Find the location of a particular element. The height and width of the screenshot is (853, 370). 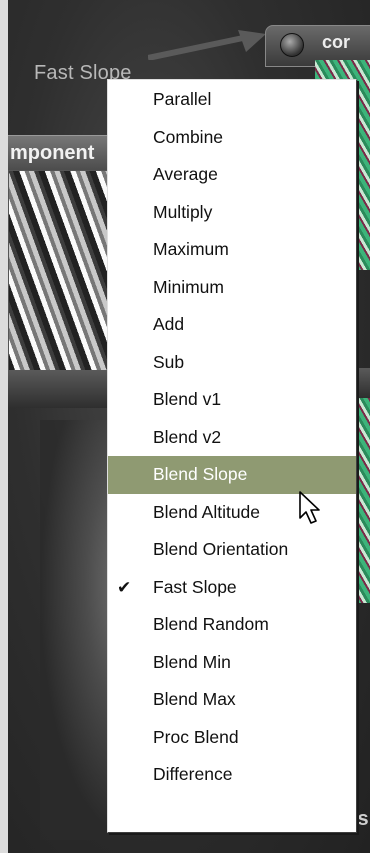

menu-item-proc-blend: Proc Blend is located at coordinates (232, 738).